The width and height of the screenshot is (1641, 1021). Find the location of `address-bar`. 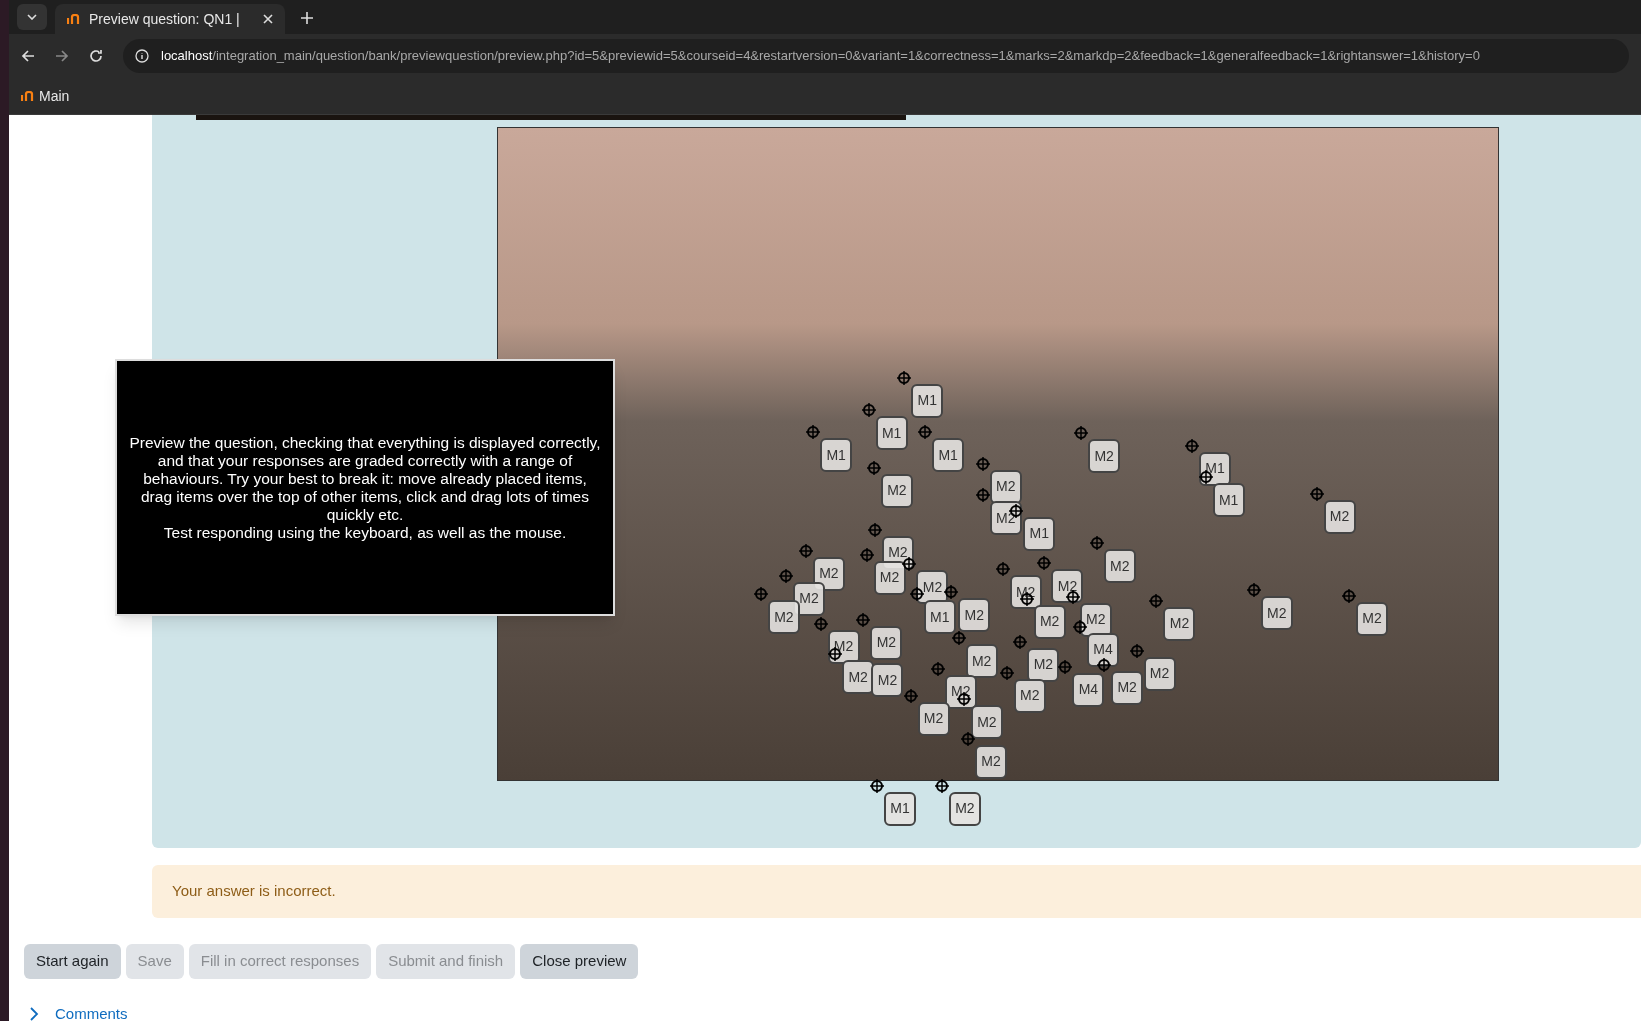

address-bar is located at coordinates (876, 56).